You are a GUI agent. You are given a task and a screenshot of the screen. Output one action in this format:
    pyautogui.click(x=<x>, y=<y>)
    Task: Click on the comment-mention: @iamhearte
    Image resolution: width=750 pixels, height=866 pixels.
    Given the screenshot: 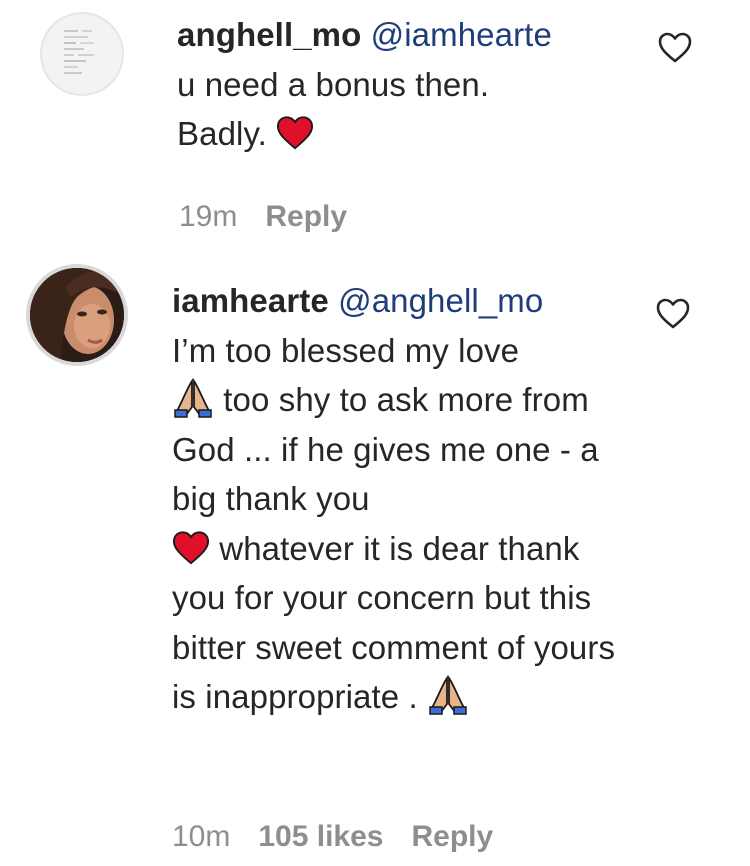 What is the action you would take?
    pyautogui.click(x=461, y=34)
    